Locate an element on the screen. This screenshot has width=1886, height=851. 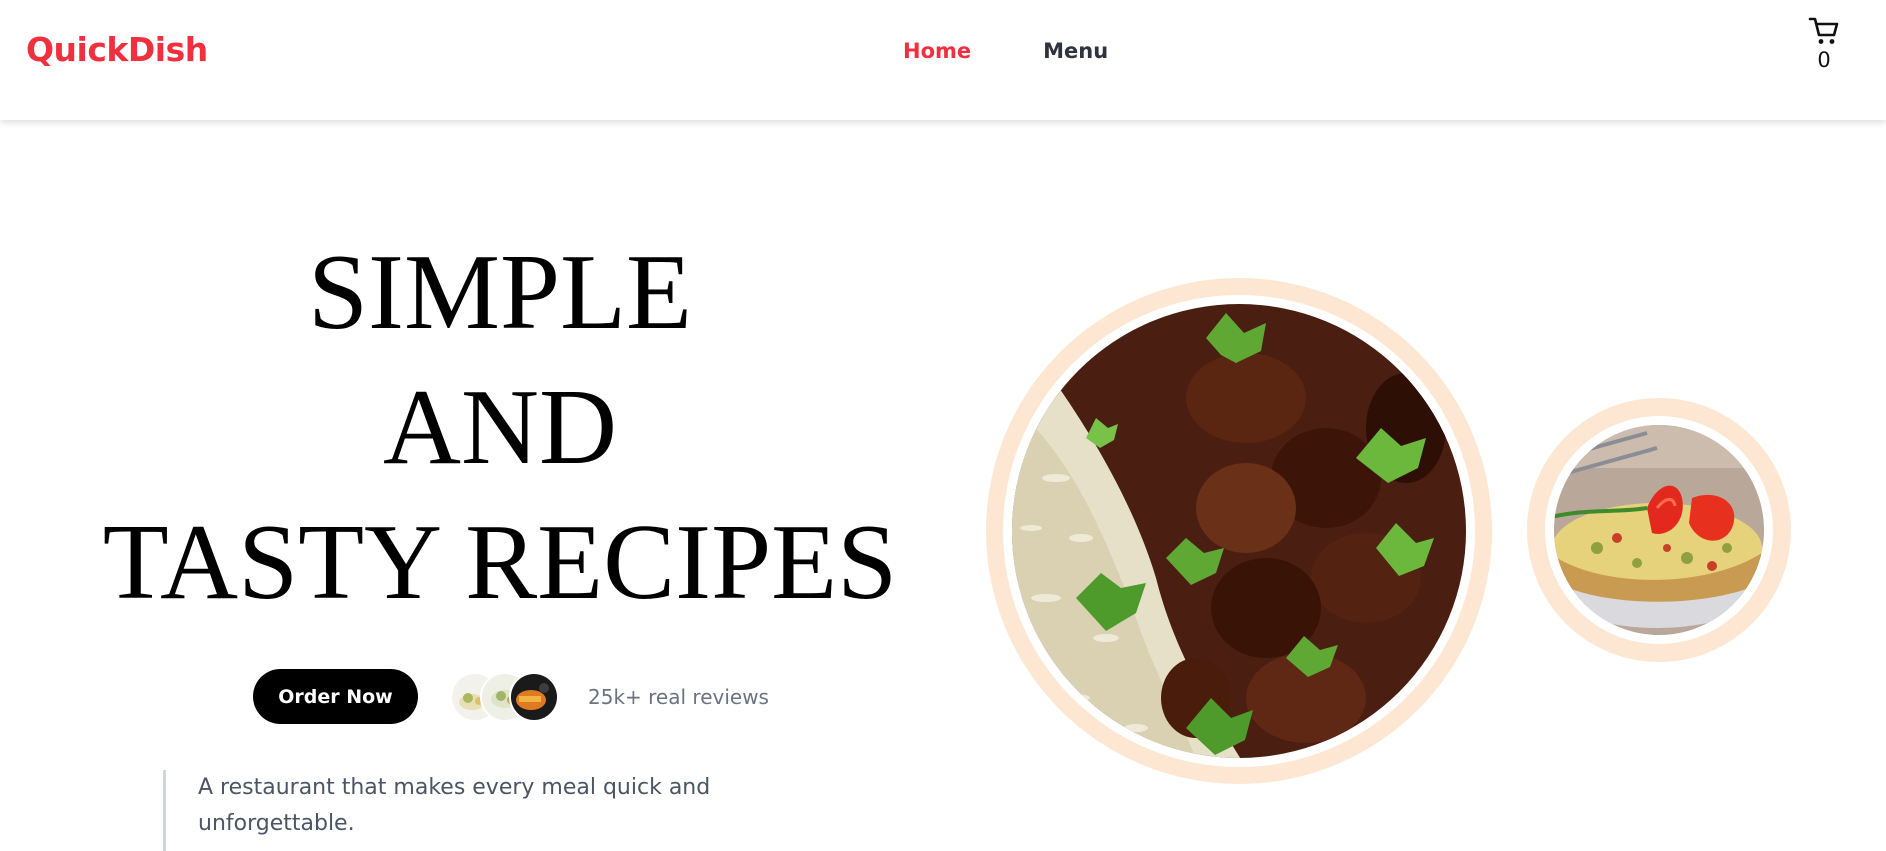
nav-menu-link: Menu is located at coordinates (1075, 51).